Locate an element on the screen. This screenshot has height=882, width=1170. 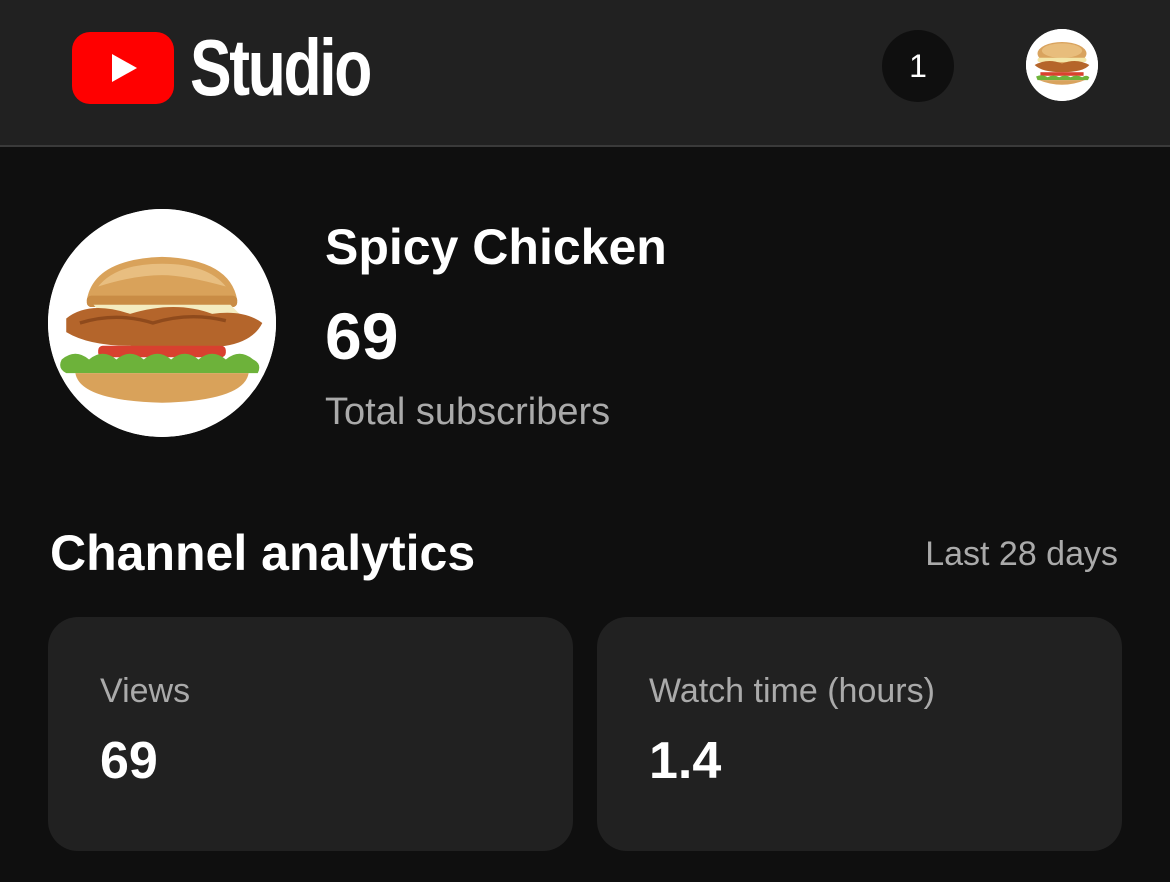
date-range-label: Last 28 days is located at coordinates (1021, 554).